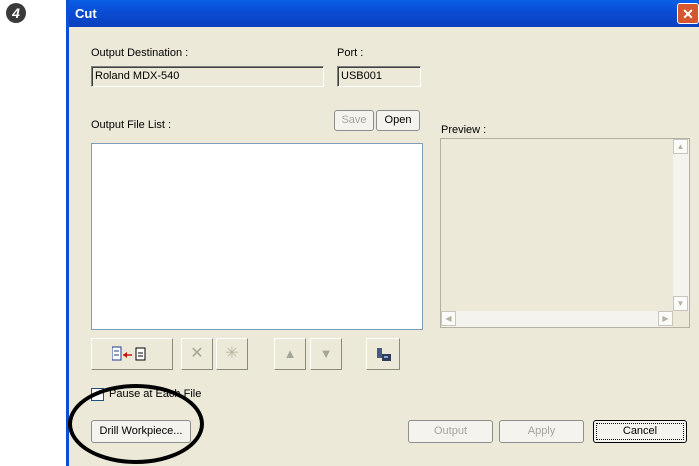  What do you see at coordinates (232, 354) in the screenshot?
I see `settings-icon: ✳` at bounding box center [232, 354].